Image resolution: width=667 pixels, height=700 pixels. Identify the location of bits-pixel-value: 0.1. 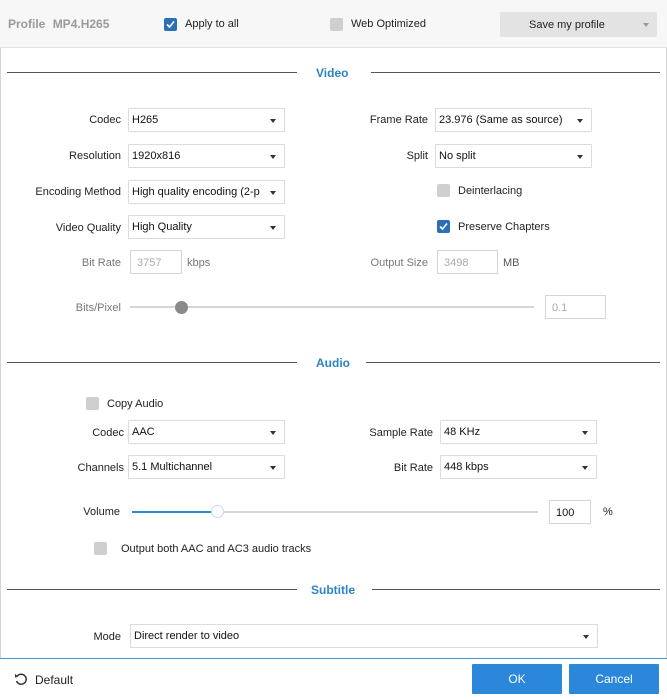
(560, 308).